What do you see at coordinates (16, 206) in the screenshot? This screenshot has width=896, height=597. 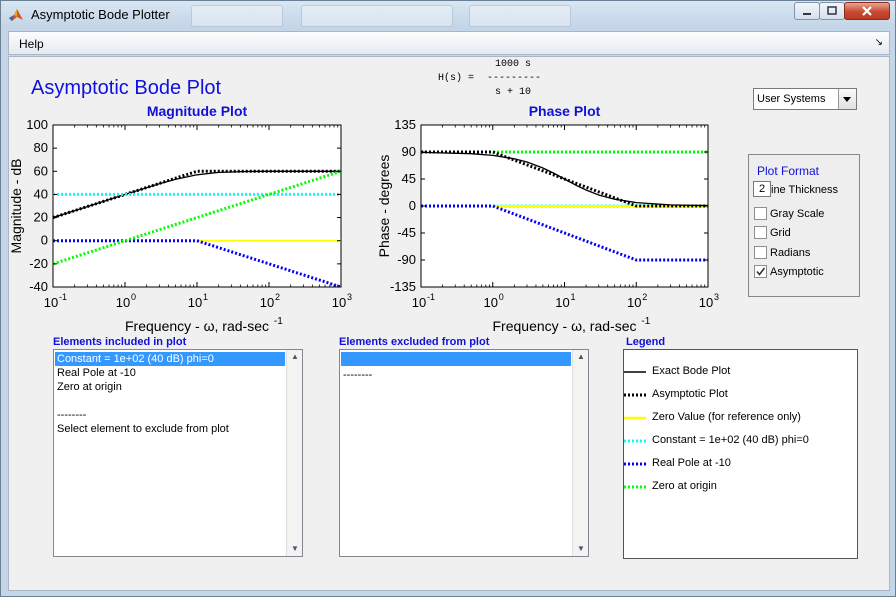 I see `y-axis-label: Magnitude - dB` at bounding box center [16, 206].